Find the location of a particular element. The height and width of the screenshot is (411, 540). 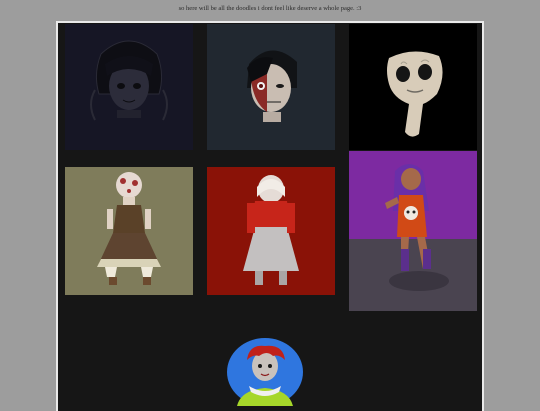

girl-in-red-hood-icon is located at coordinates (271, 231).